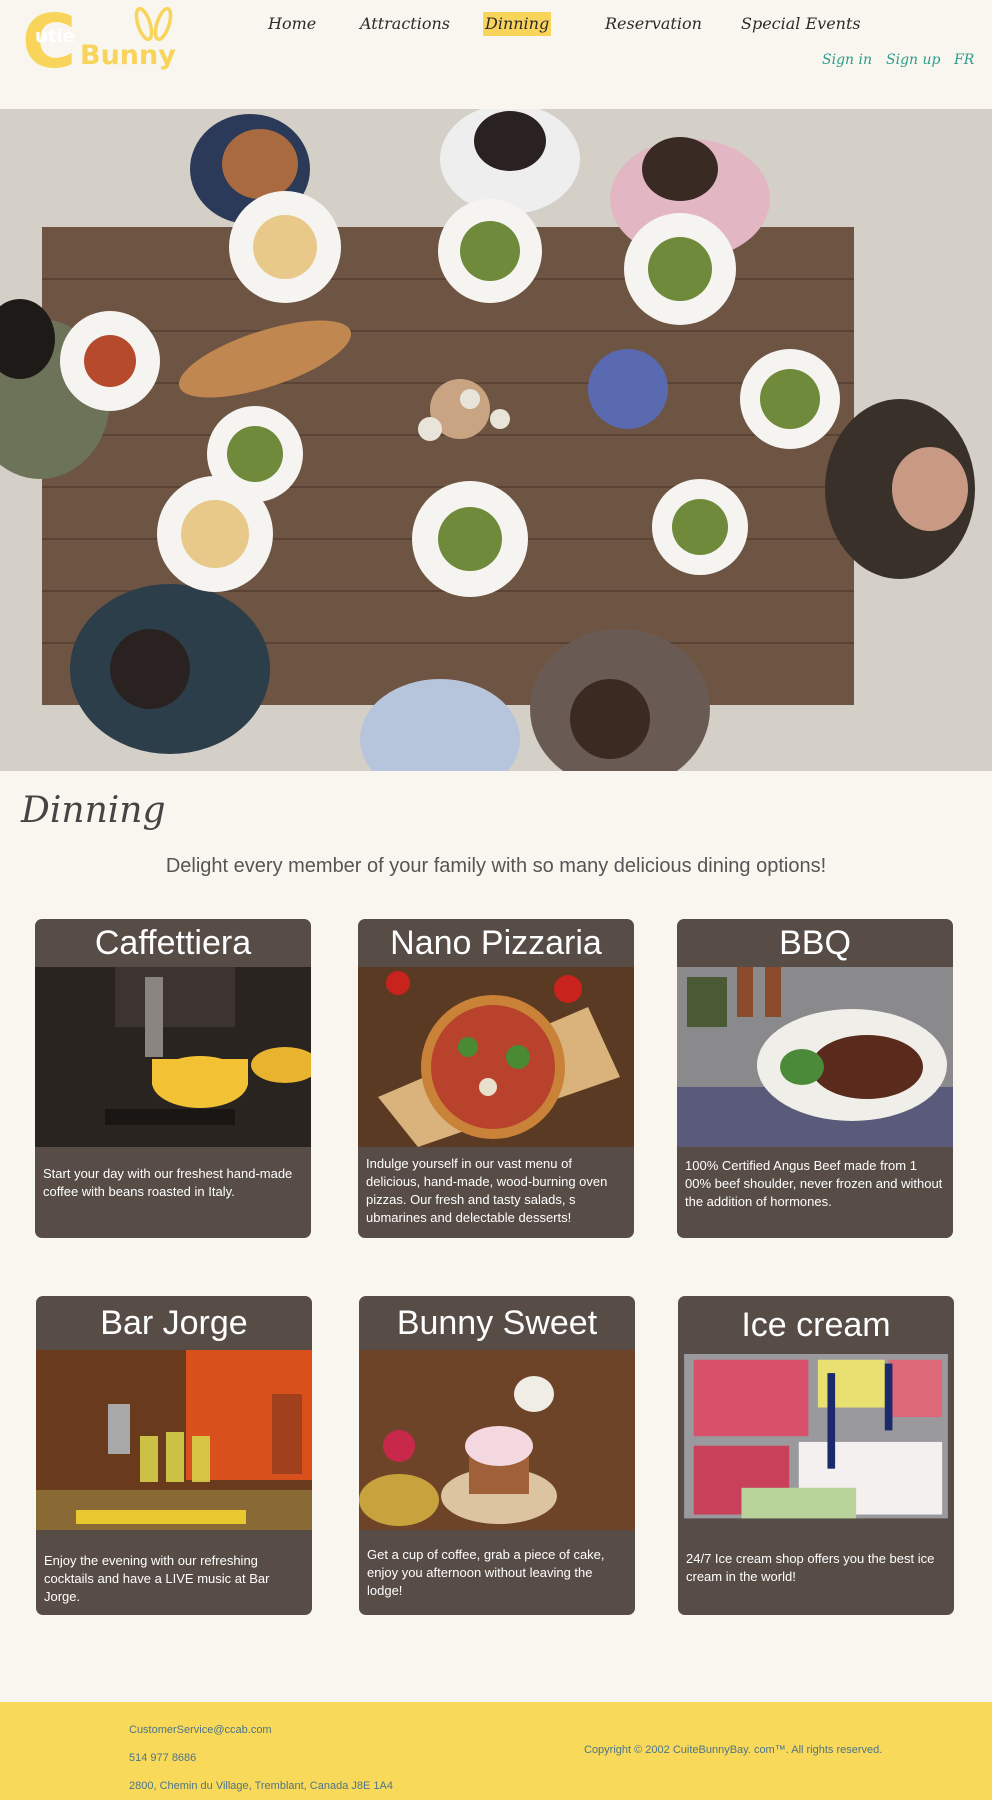 This screenshot has width=992, height=1800. Describe the element at coordinates (815, 943) in the screenshot. I see `card-title: BBQ` at that location.